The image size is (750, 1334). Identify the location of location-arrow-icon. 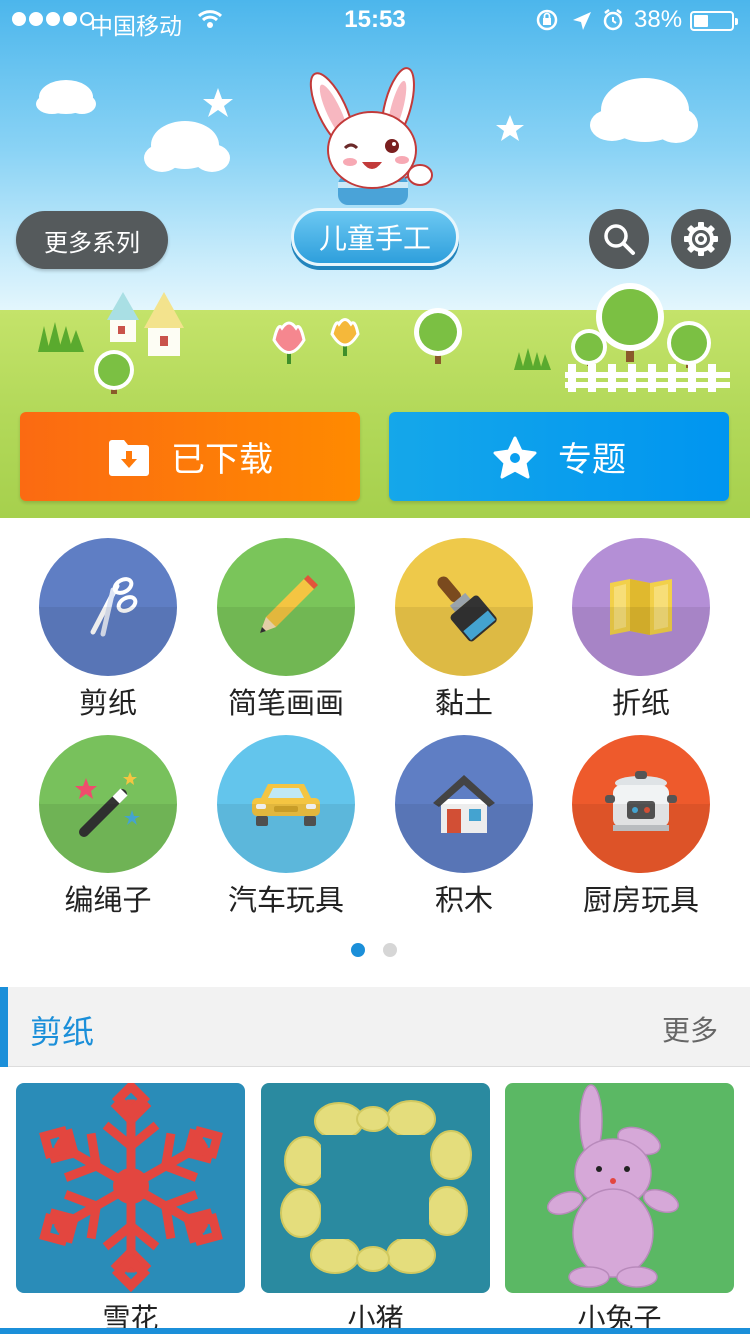
(582, 21).